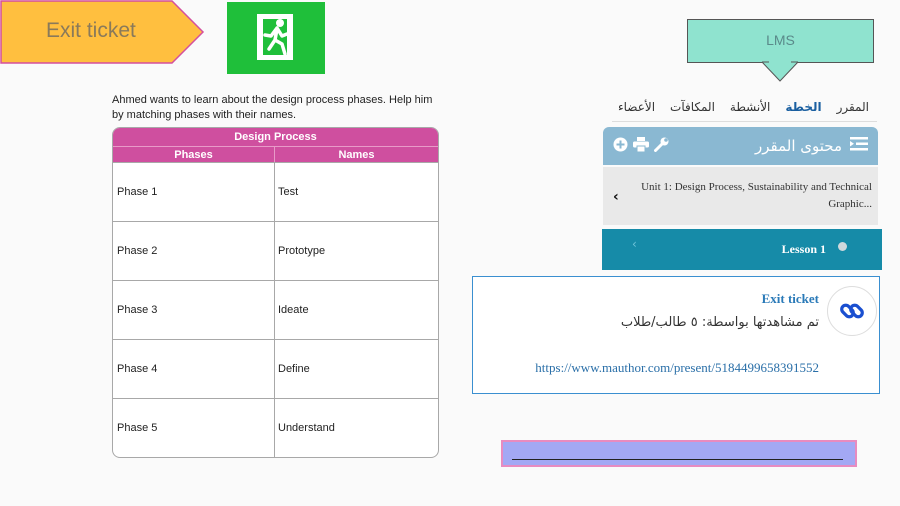 The width and height of the screenshot is (900, 506). I want to click on name-cell: Define, so click(294, 369).